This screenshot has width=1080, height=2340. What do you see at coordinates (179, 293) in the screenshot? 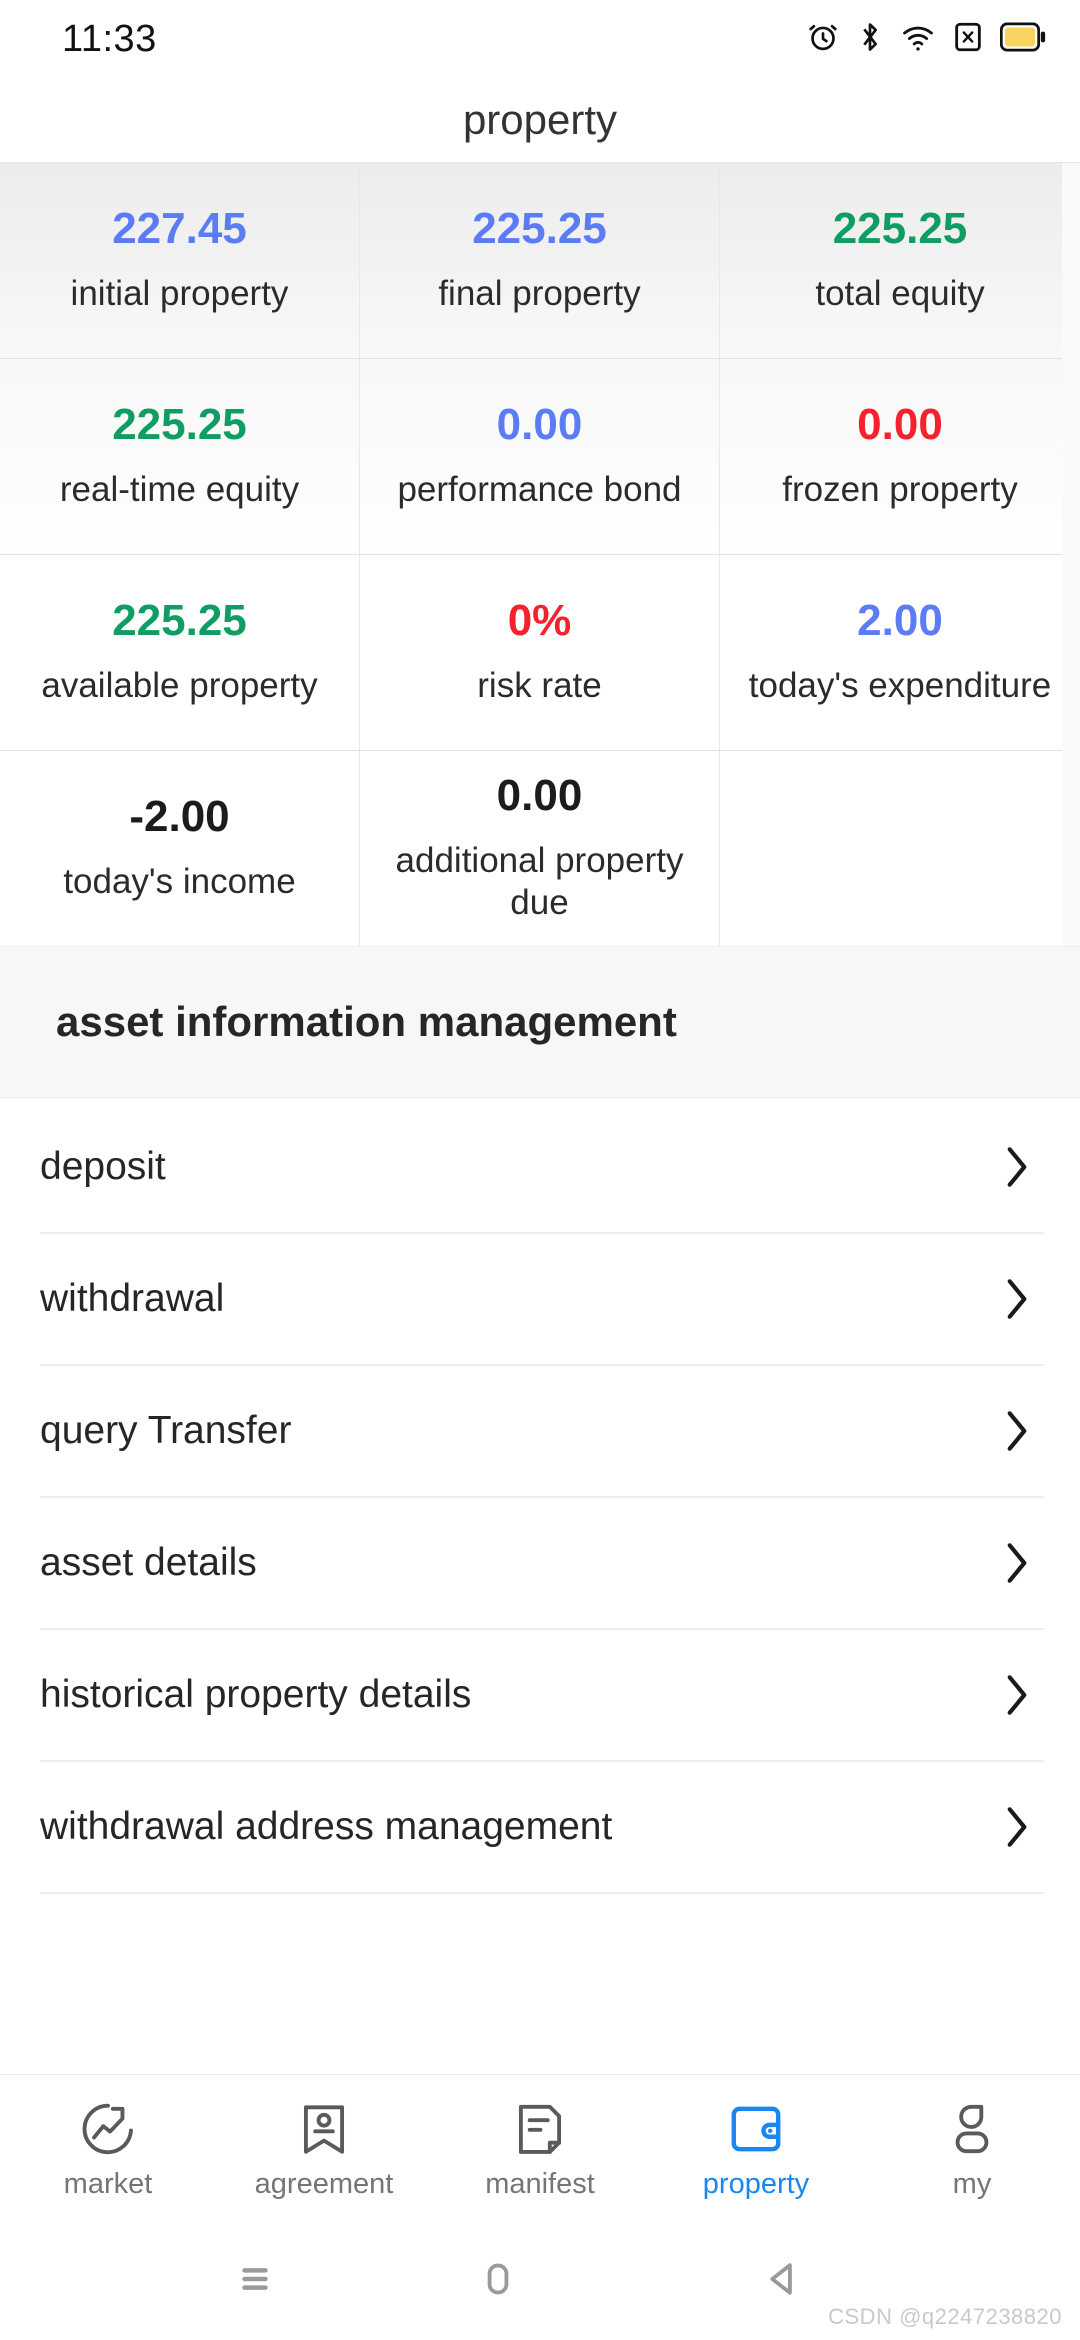
I see `stat-label: initial property` at bounding box center [179, 293].